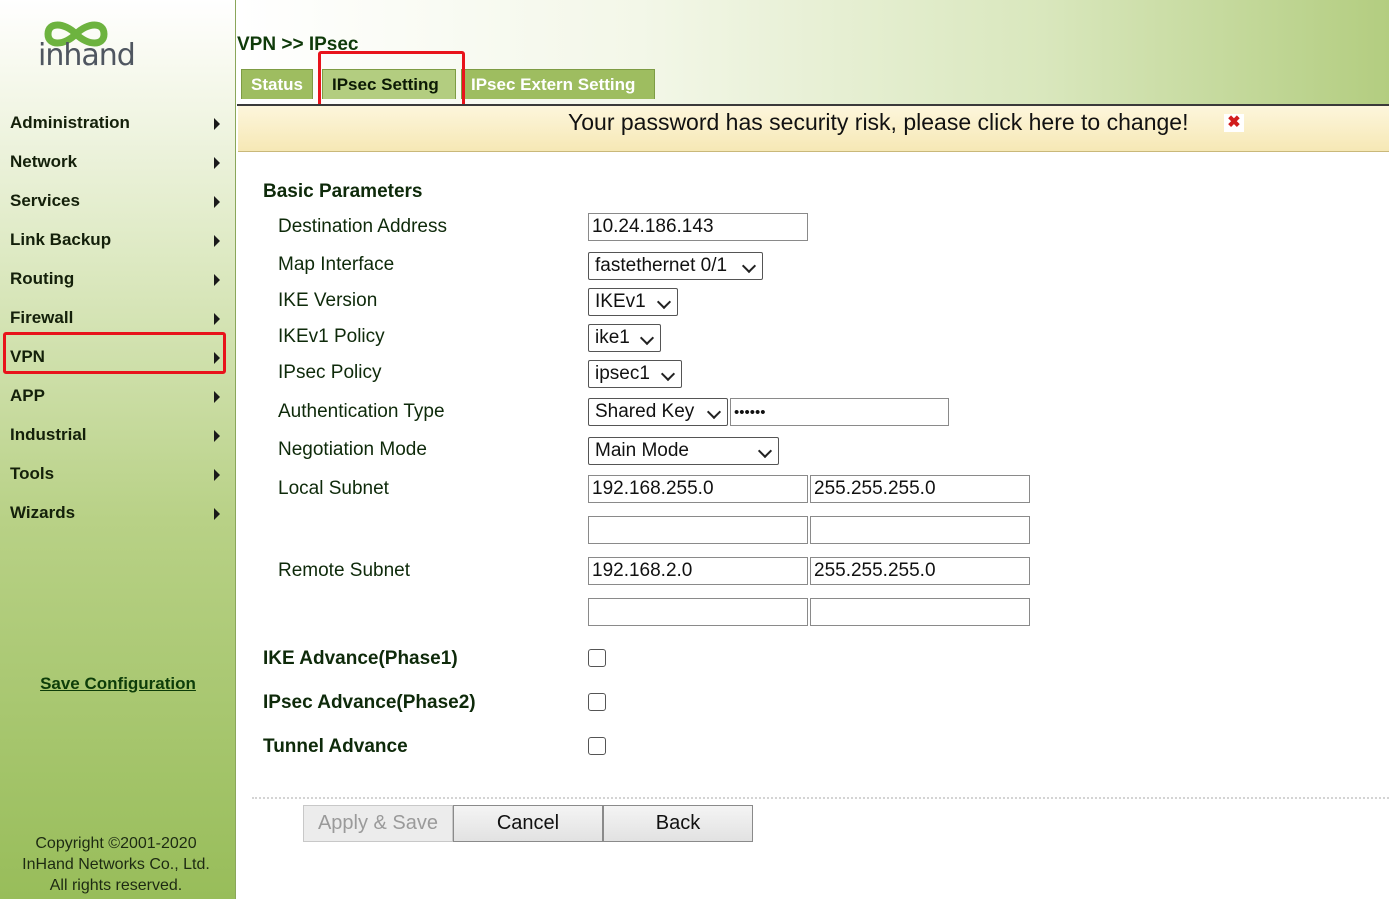 This screenshot has width=1389, height=899. What do you see at coordinates (118, 318) in the screenshot?
I see `sidebar-item-firewall: Firewall` at bounding box center [118, 318].